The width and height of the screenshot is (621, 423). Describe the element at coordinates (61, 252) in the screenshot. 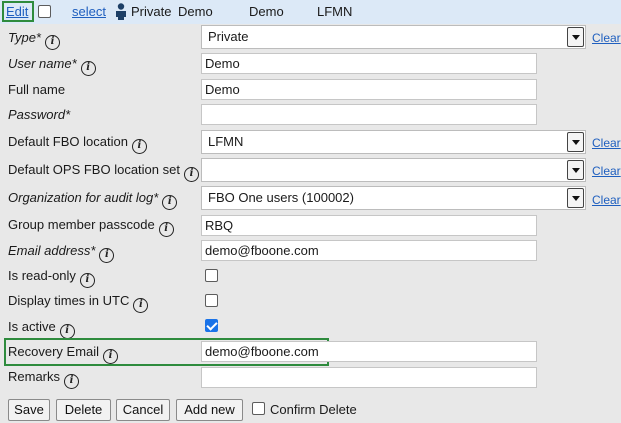

I see `email-address-label: Email address* i` at that location.